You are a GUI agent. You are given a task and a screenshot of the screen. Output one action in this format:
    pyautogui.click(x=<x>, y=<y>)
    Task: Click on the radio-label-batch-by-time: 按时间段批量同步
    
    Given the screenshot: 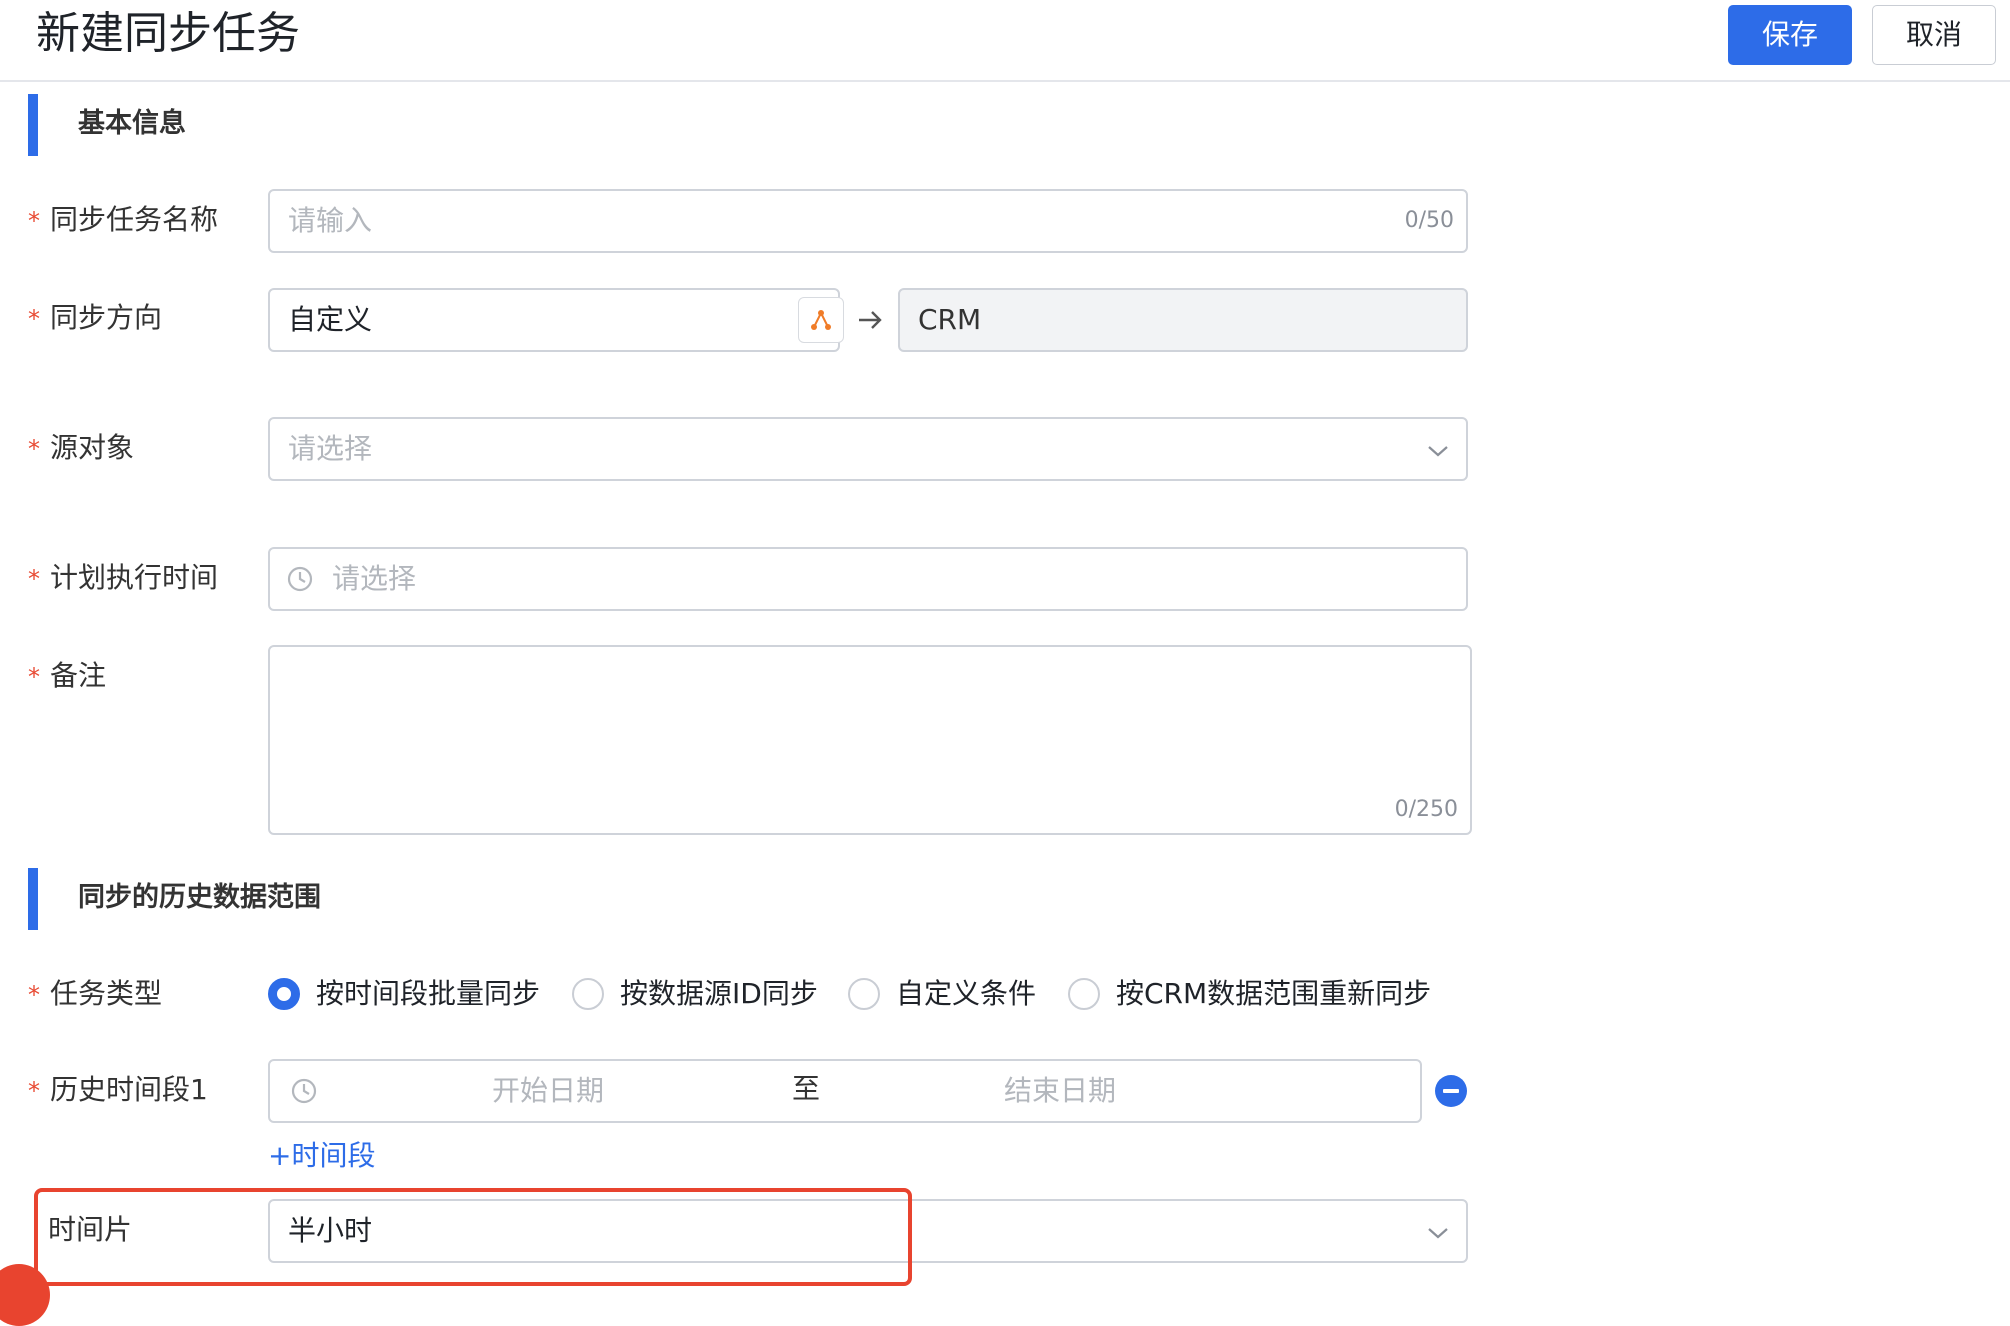 What is the action you would take?
    pyautogui.click(x=428, y=994)
    